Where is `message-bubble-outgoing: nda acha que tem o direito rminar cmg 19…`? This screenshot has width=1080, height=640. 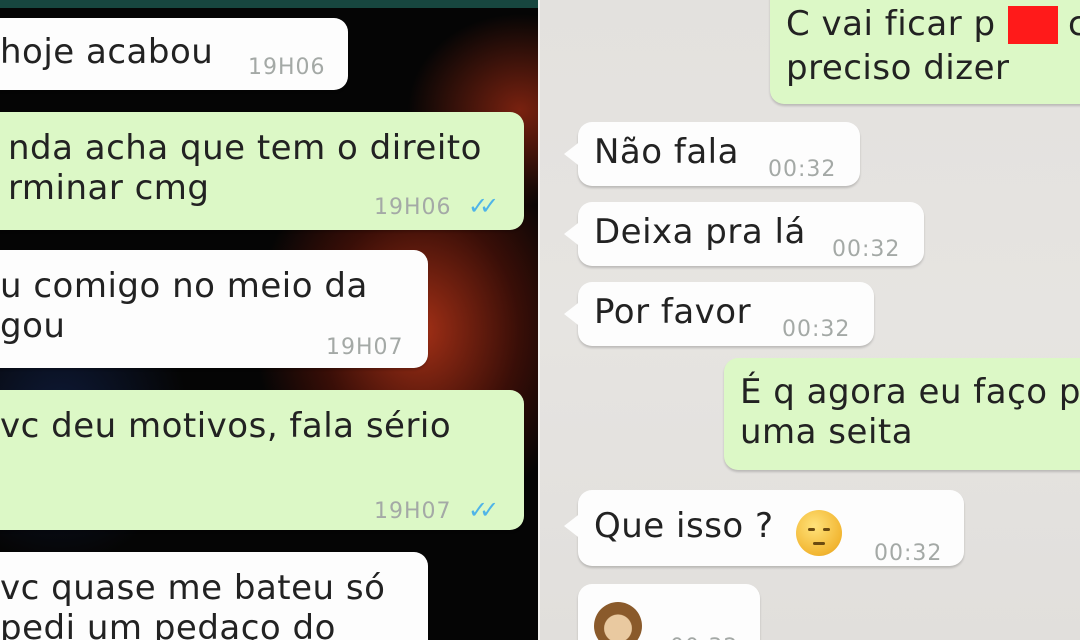
message-bubble-outgoing: nda acha que tem o direito rminar cmg 19… is located at coordinates (262, 171).